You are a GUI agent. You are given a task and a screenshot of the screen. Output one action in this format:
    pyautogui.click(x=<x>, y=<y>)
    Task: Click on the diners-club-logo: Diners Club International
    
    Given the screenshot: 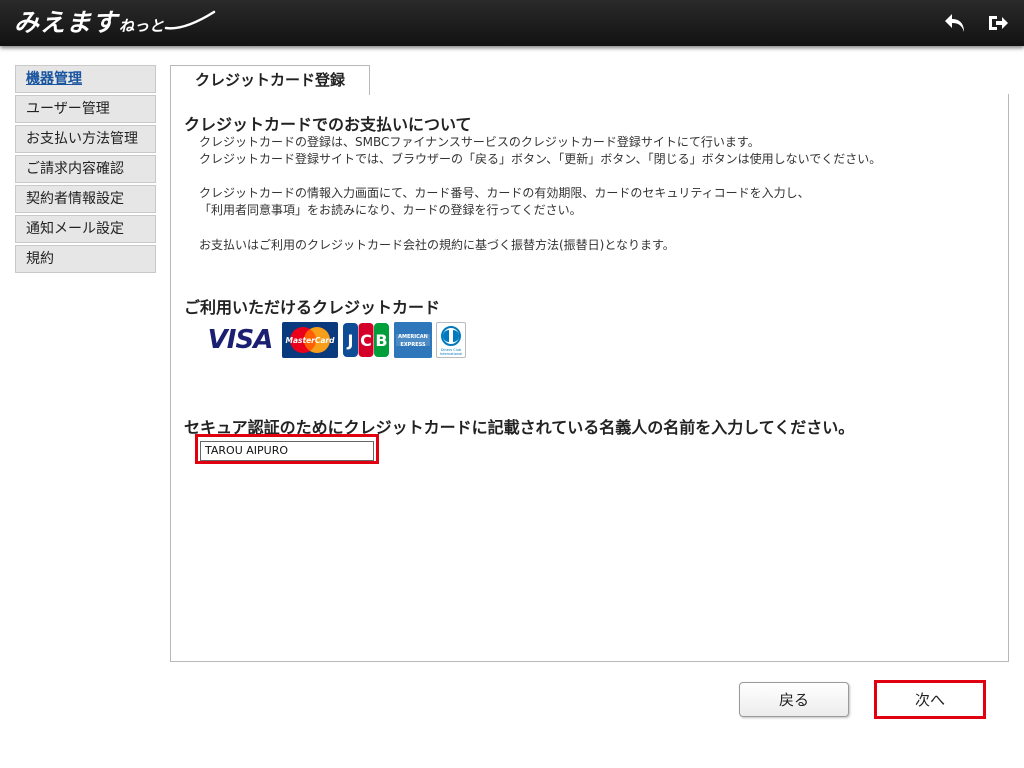 What is the action you would take?
    pyautogui.click(x=451, y=340)
    